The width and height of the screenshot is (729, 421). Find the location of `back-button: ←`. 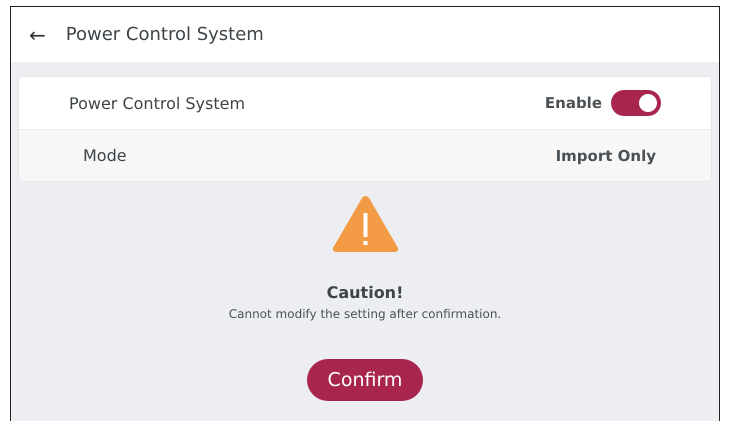

back-button: ← is located at coordinates (37, 34).